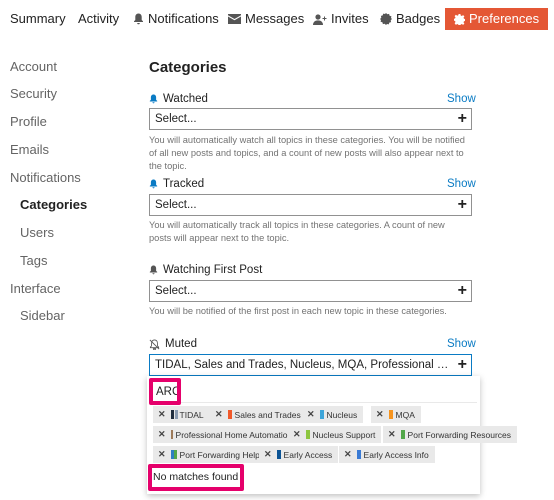  What do you see at coordinates (196, 477) in the screenshot?
I see `no-matches-highlight-box` at bounding box center [196, 477].